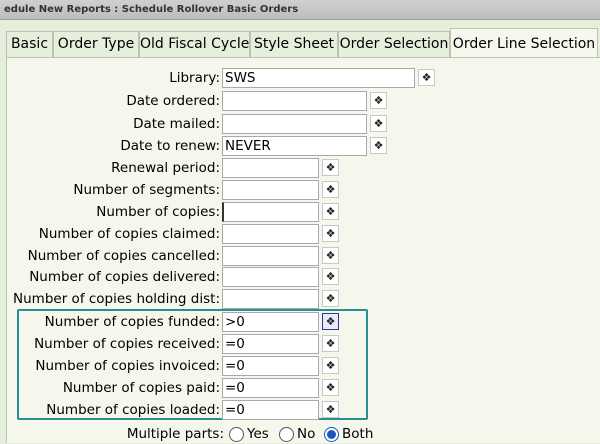  Describe the element at coordinates (294, 44) in the screenshot. I see `tab-style-sheet: Style Sheet` at that location.